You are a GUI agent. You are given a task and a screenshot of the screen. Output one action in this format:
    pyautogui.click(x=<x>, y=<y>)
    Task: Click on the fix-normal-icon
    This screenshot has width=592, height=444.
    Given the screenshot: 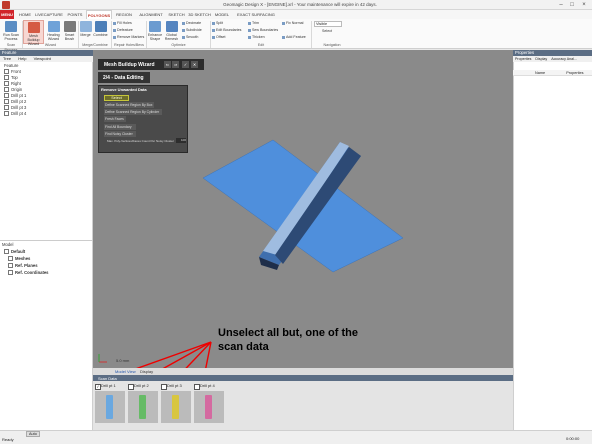 What is the action you would take?
    pyautogui.click(x=283, y=23)
    